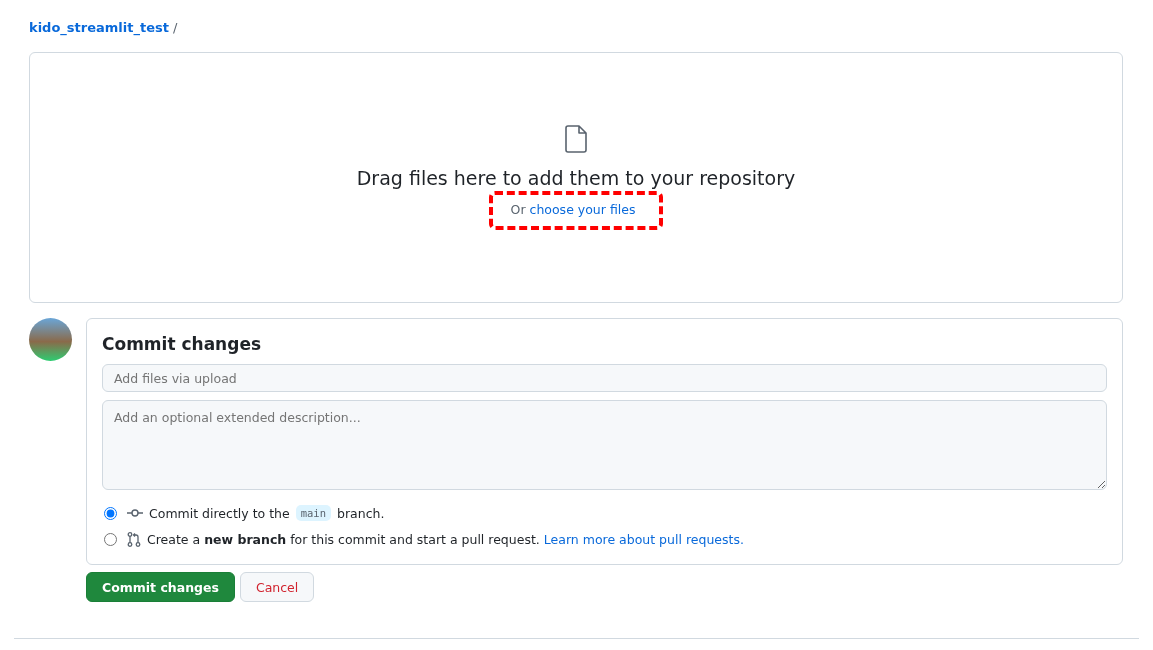  What do you see at coordinates (182, 344) in the screenshot?
I see `commit-heading: Commit changes` at bounding box center [182, 344].